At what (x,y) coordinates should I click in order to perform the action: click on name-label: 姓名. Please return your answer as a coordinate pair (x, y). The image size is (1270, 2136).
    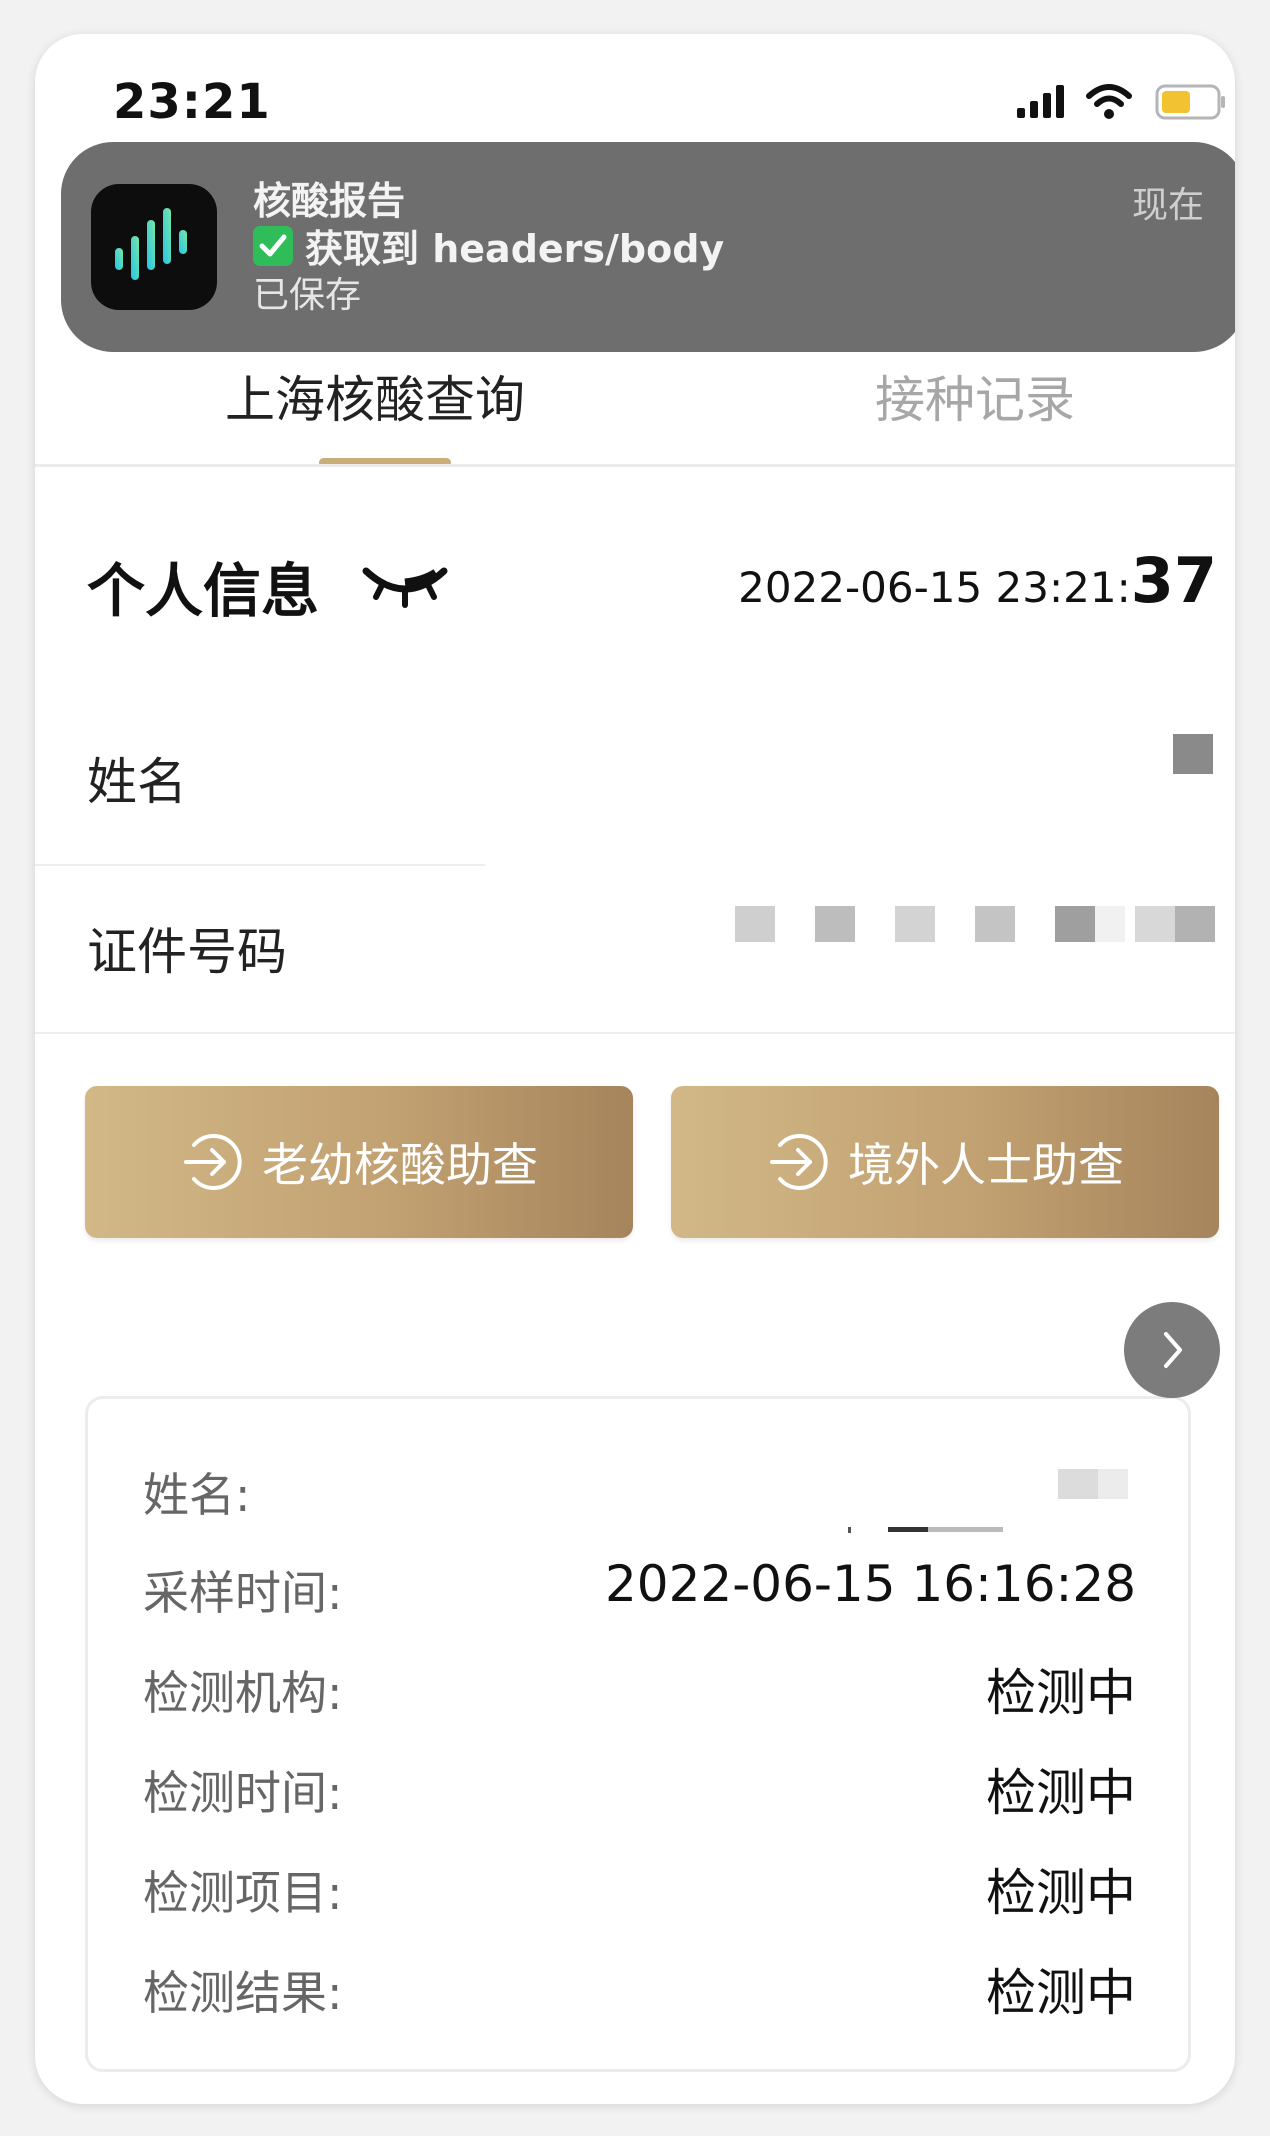
    Looking at the image, I should click on (137, 782).